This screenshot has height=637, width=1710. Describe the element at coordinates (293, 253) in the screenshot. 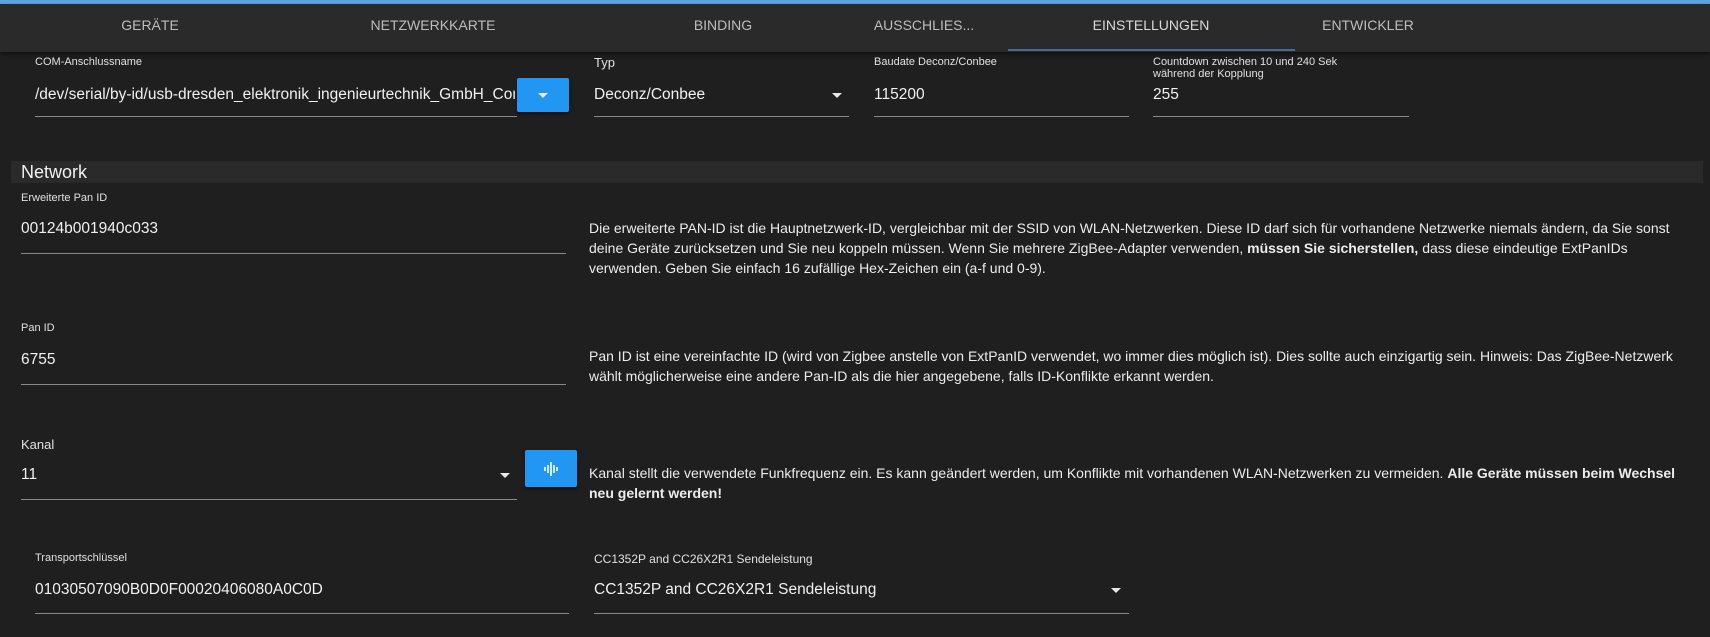

I see `extpanid-underline` at that location.